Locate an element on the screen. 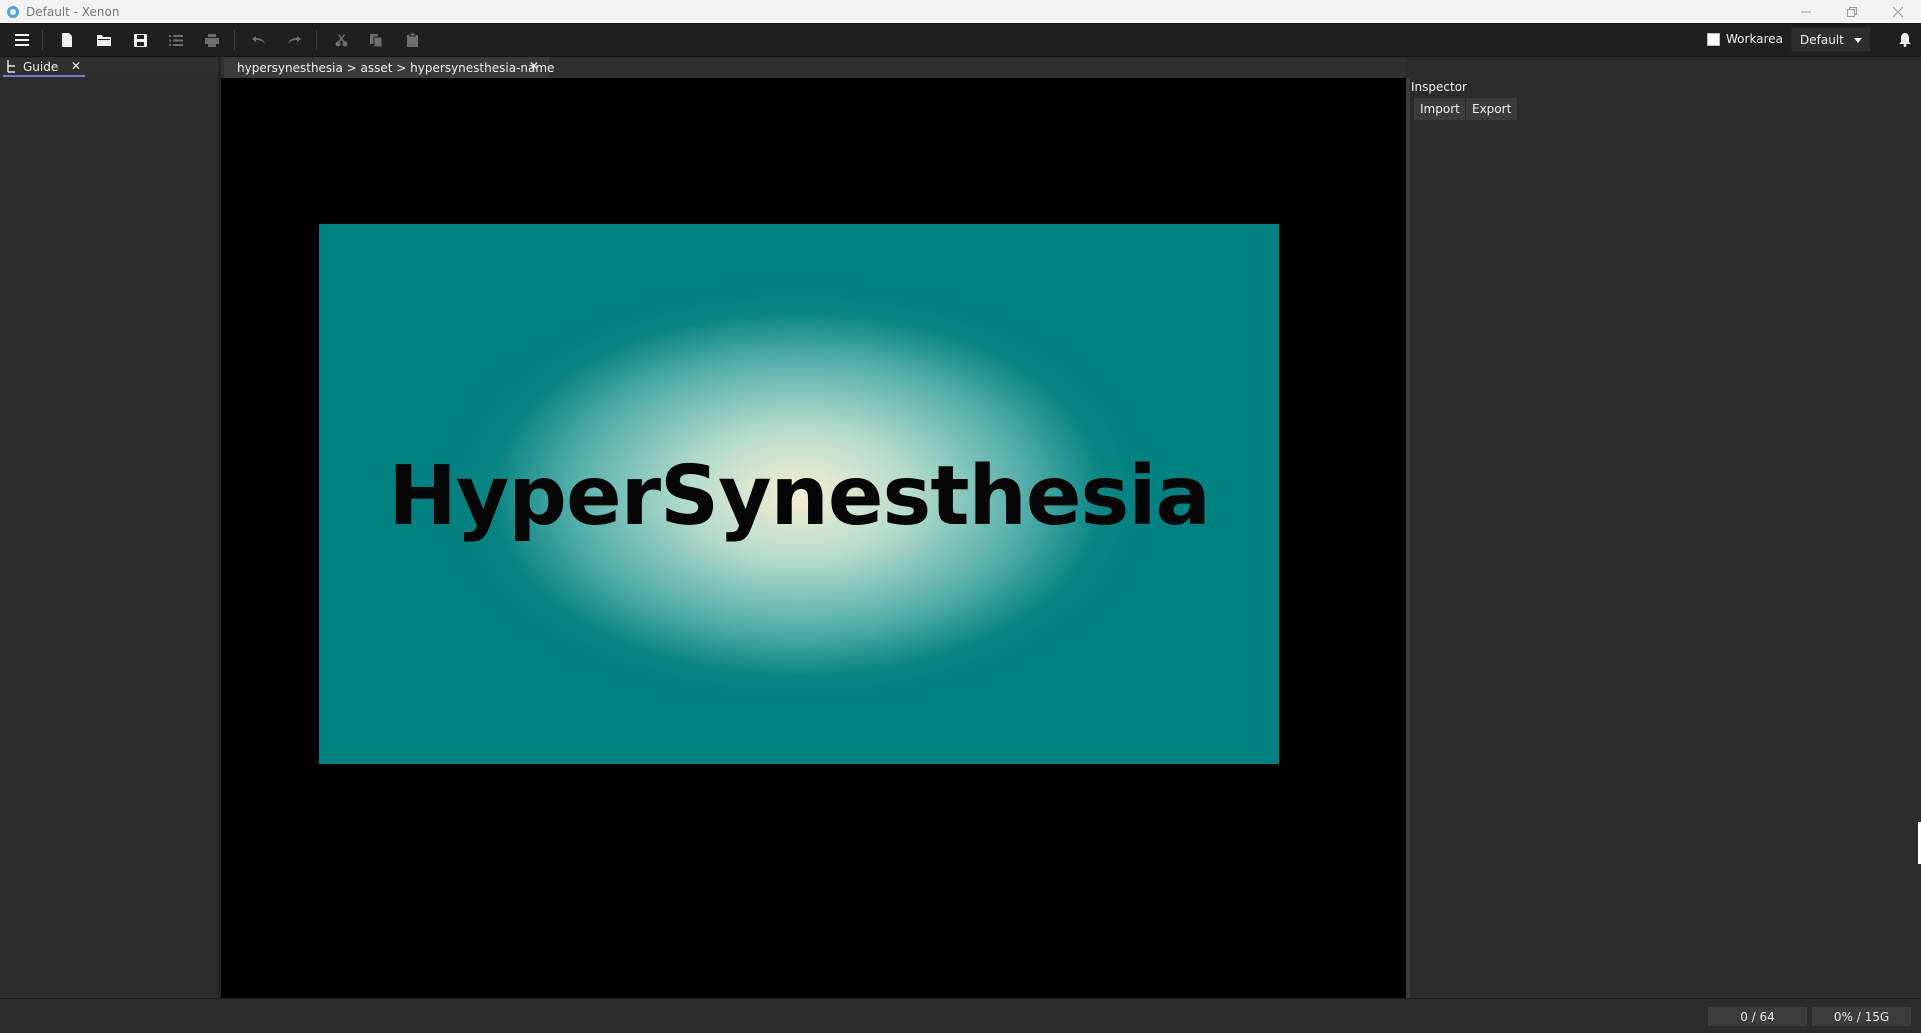 The image size is (1921, 1033). bell-icon is located at coordinates (1905, 40).